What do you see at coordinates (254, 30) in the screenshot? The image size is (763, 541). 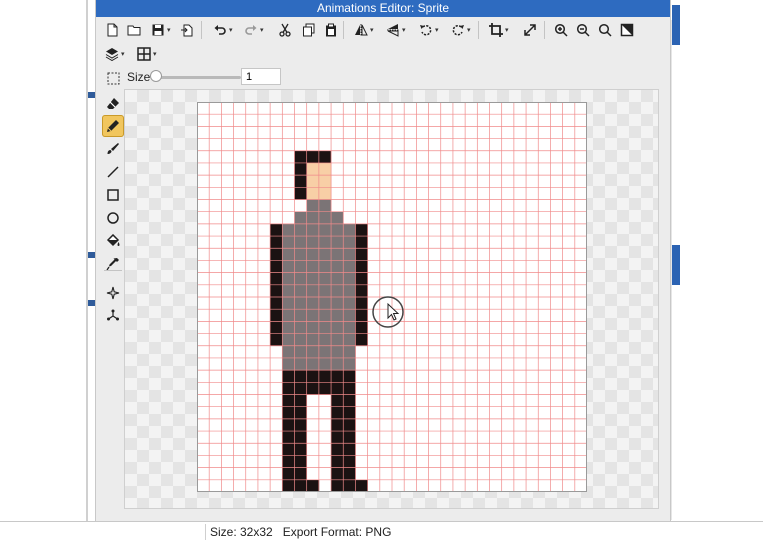 I see `redo-button: ▾` at bounding box center [254, 30].